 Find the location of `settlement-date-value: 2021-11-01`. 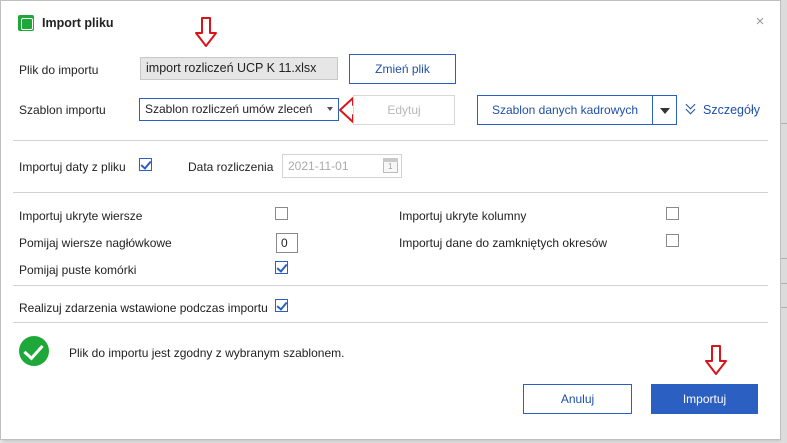

settlement-date-value: 2021-11-01 is located at coordinates (318, 166).